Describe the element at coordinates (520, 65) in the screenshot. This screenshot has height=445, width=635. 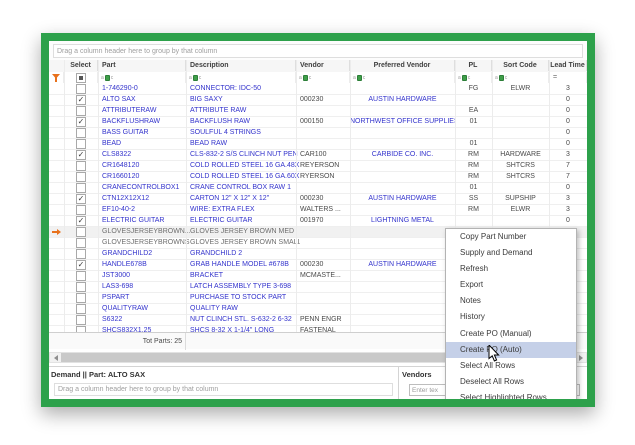
I see `column-header-sort_code: Sort Code` at that location.